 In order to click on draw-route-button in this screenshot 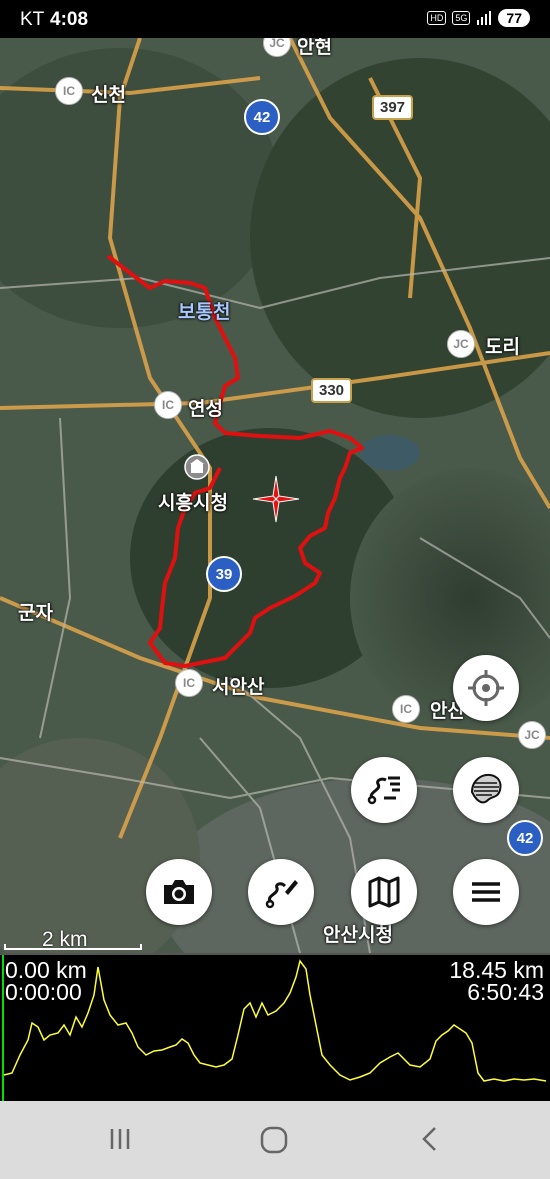, I will do `click(281, 892)`.